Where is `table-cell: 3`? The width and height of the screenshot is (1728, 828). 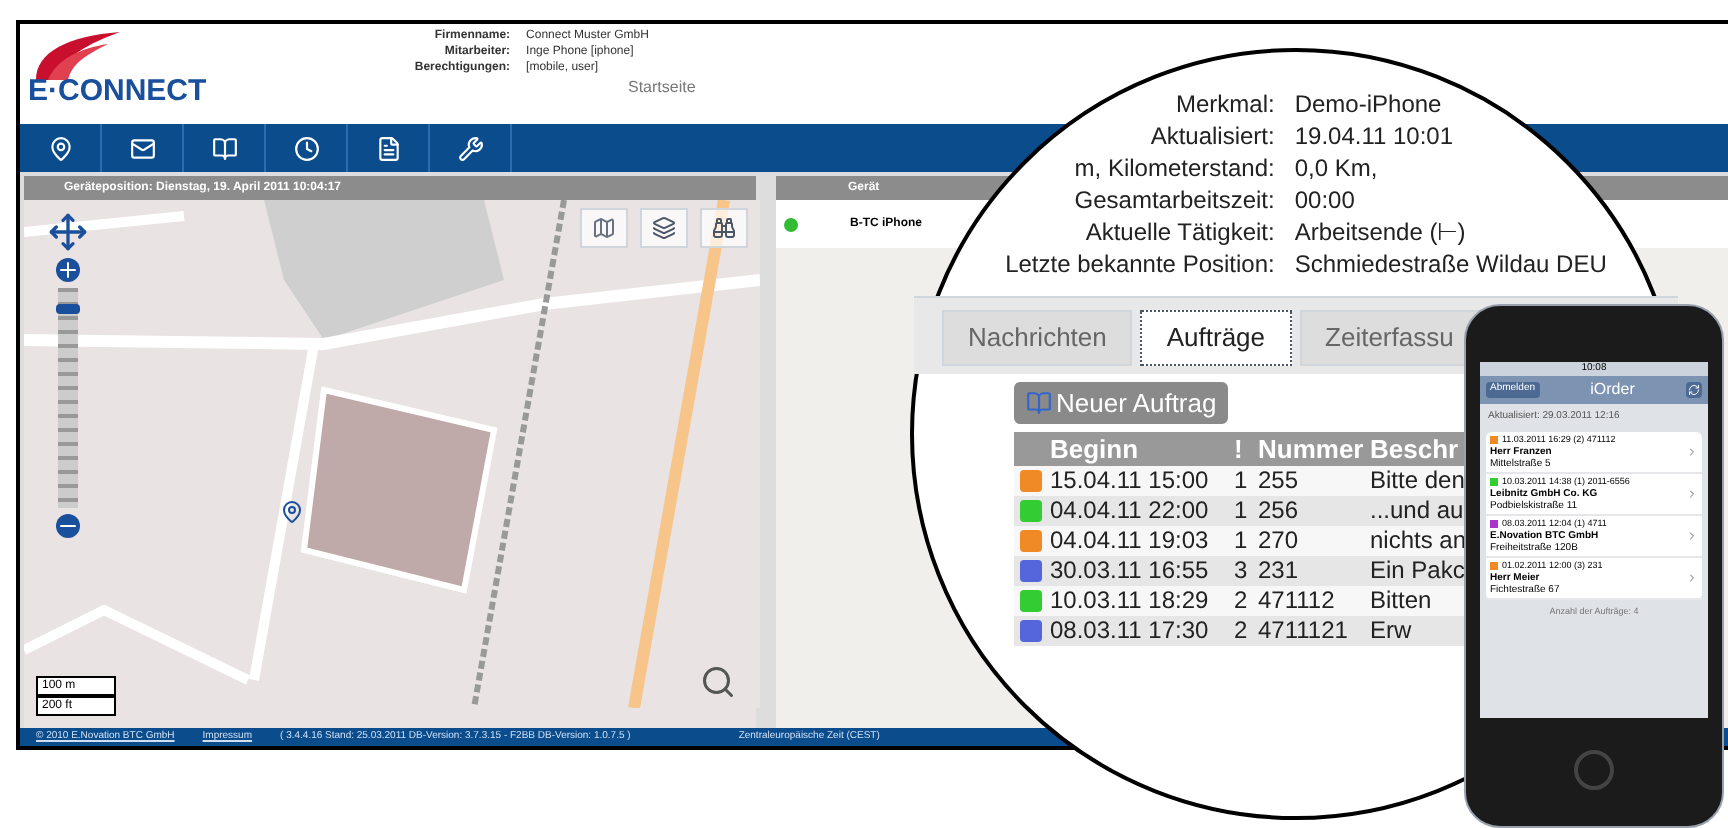
table-cell: 3 is located at coordinates (1246, 571).